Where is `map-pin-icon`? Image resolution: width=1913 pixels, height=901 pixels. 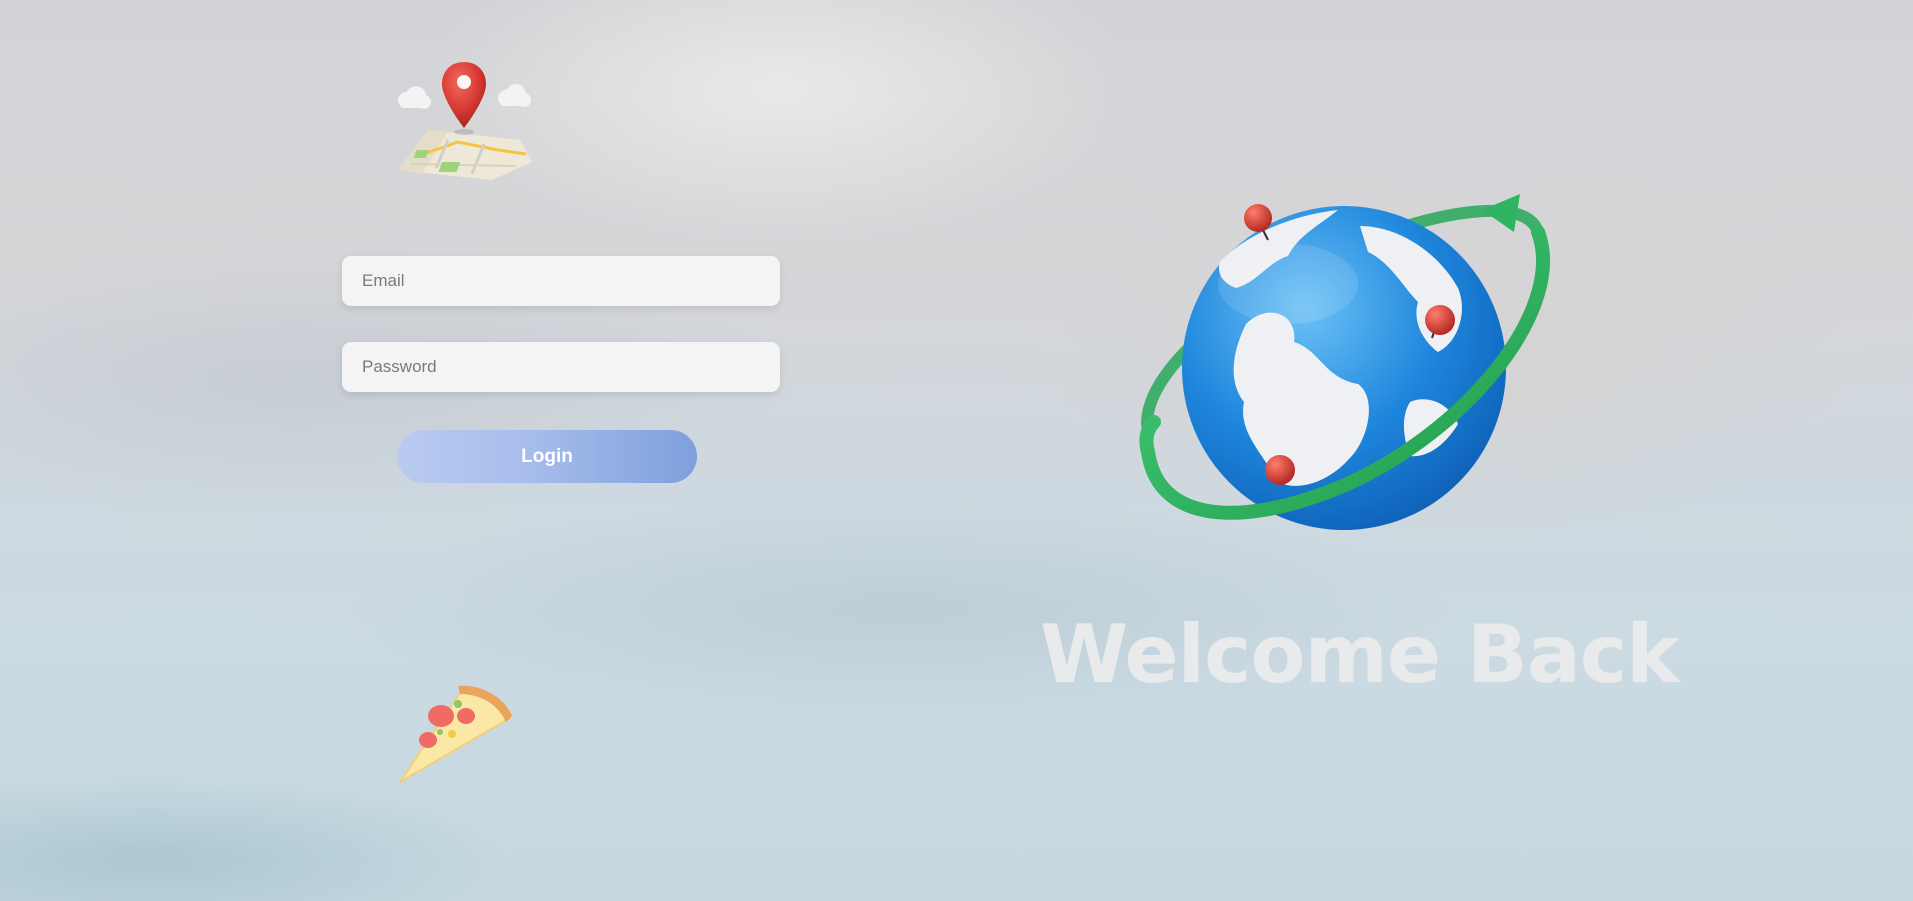 map-pin-icon is located at coordinates (462, 121).